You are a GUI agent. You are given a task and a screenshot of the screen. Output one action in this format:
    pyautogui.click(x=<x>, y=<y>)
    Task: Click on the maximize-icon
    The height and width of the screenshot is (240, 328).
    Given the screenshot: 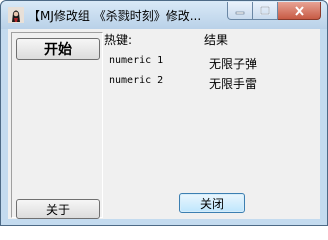 What is the action you would take?
    pyautogui.click(x=265, y=10)
    